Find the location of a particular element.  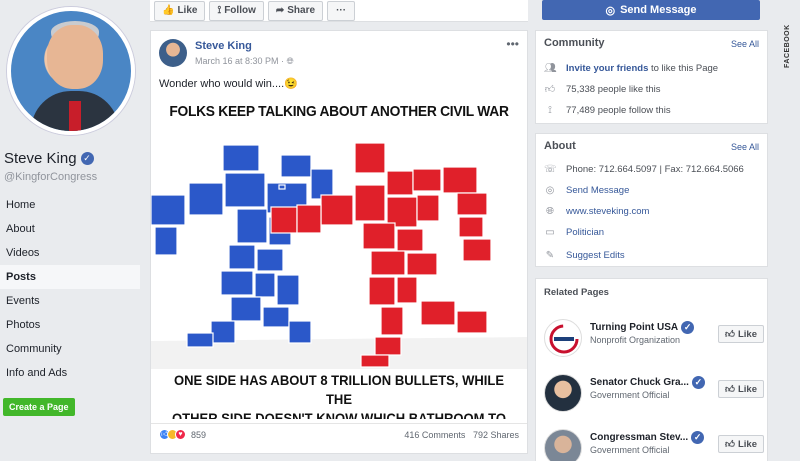

invite-suffix: to like this Page is located at coordinates (683, 68).